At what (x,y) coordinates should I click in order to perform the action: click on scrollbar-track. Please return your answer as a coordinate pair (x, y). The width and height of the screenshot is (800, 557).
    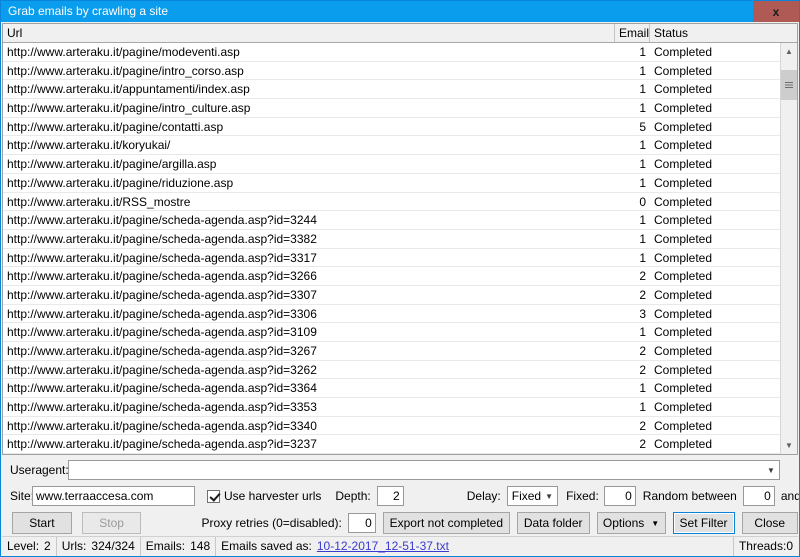
    Looking at the image, I should click on (789, 248).